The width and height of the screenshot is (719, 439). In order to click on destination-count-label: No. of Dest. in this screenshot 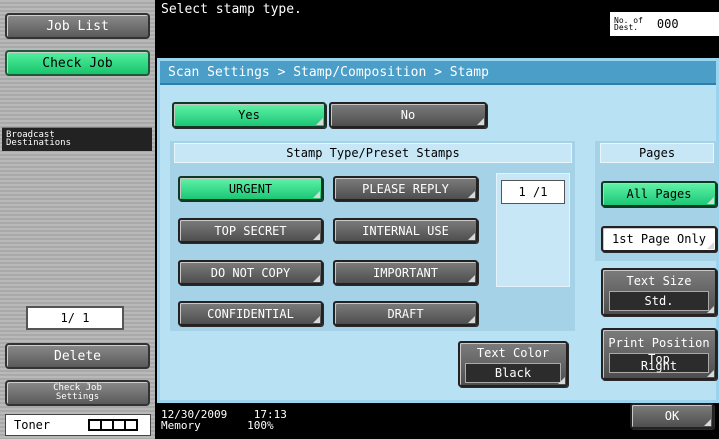, I will do `click(628, 24)`.